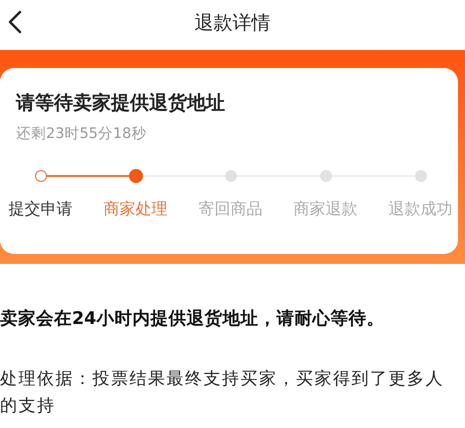  I want to click on step-label: 退款成功, so click(420, 209).